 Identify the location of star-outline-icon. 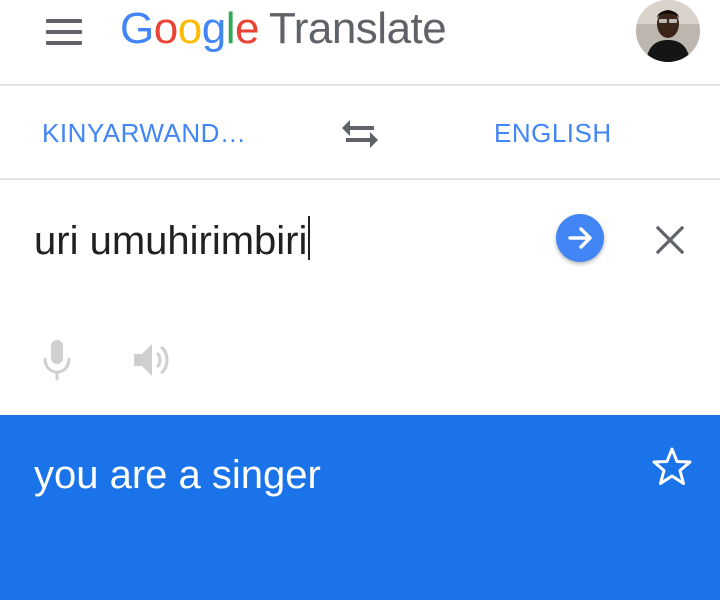
(672, 466).